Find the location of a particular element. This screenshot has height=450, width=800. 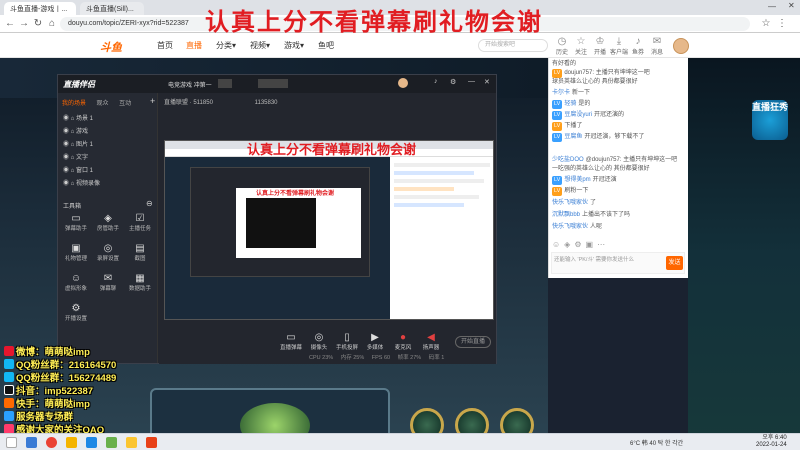

chat-message: LV doujun757: 主播只有坤坤这一吧 is located at coordinates (619, 73).